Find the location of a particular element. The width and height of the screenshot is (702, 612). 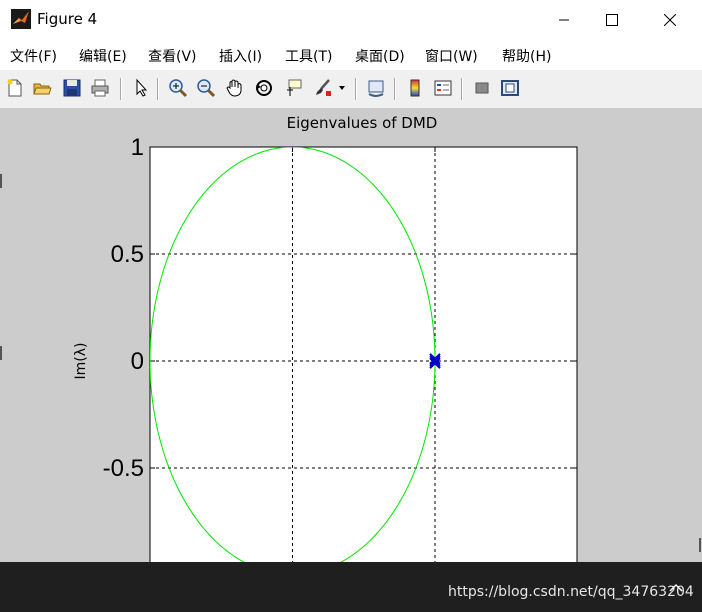

watermark-text: https://blog.csdn.net/qq_34763204 is located at coordinates (571, 592).